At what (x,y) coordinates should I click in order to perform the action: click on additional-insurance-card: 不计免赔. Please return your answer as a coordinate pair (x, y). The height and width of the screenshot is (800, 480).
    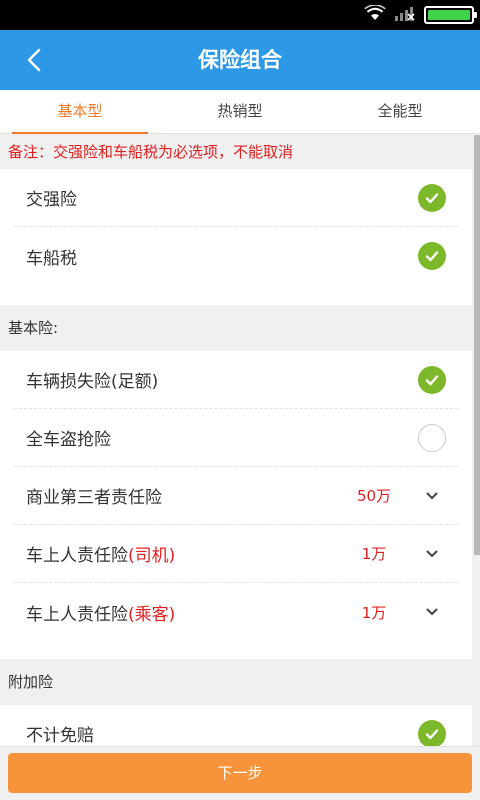
    Looking at the image, I should click on (236, 726).